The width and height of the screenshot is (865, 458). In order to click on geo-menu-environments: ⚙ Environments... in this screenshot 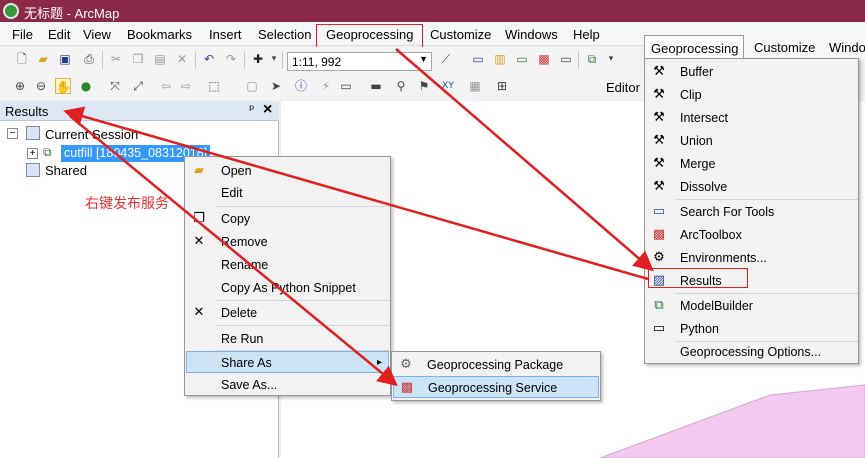, I will do `click(751, 258)`.